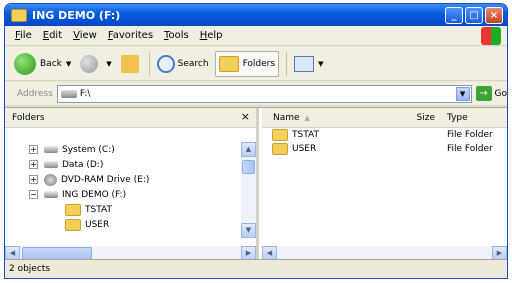 Image resolution: width=512 pixels, height=283 pixels. I want to click on tree-item-ing-demo: − ING DEMO (F:), so click(125, 194).